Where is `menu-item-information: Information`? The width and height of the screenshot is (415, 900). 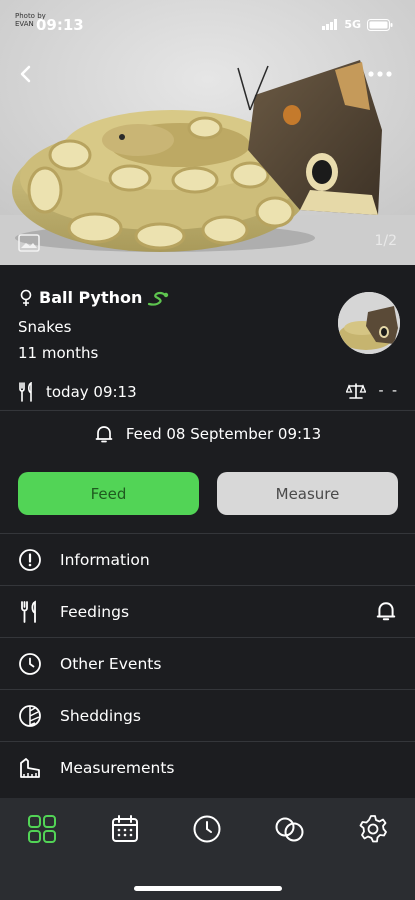 menu-item-information: Information is located at coordinates (207, 559).